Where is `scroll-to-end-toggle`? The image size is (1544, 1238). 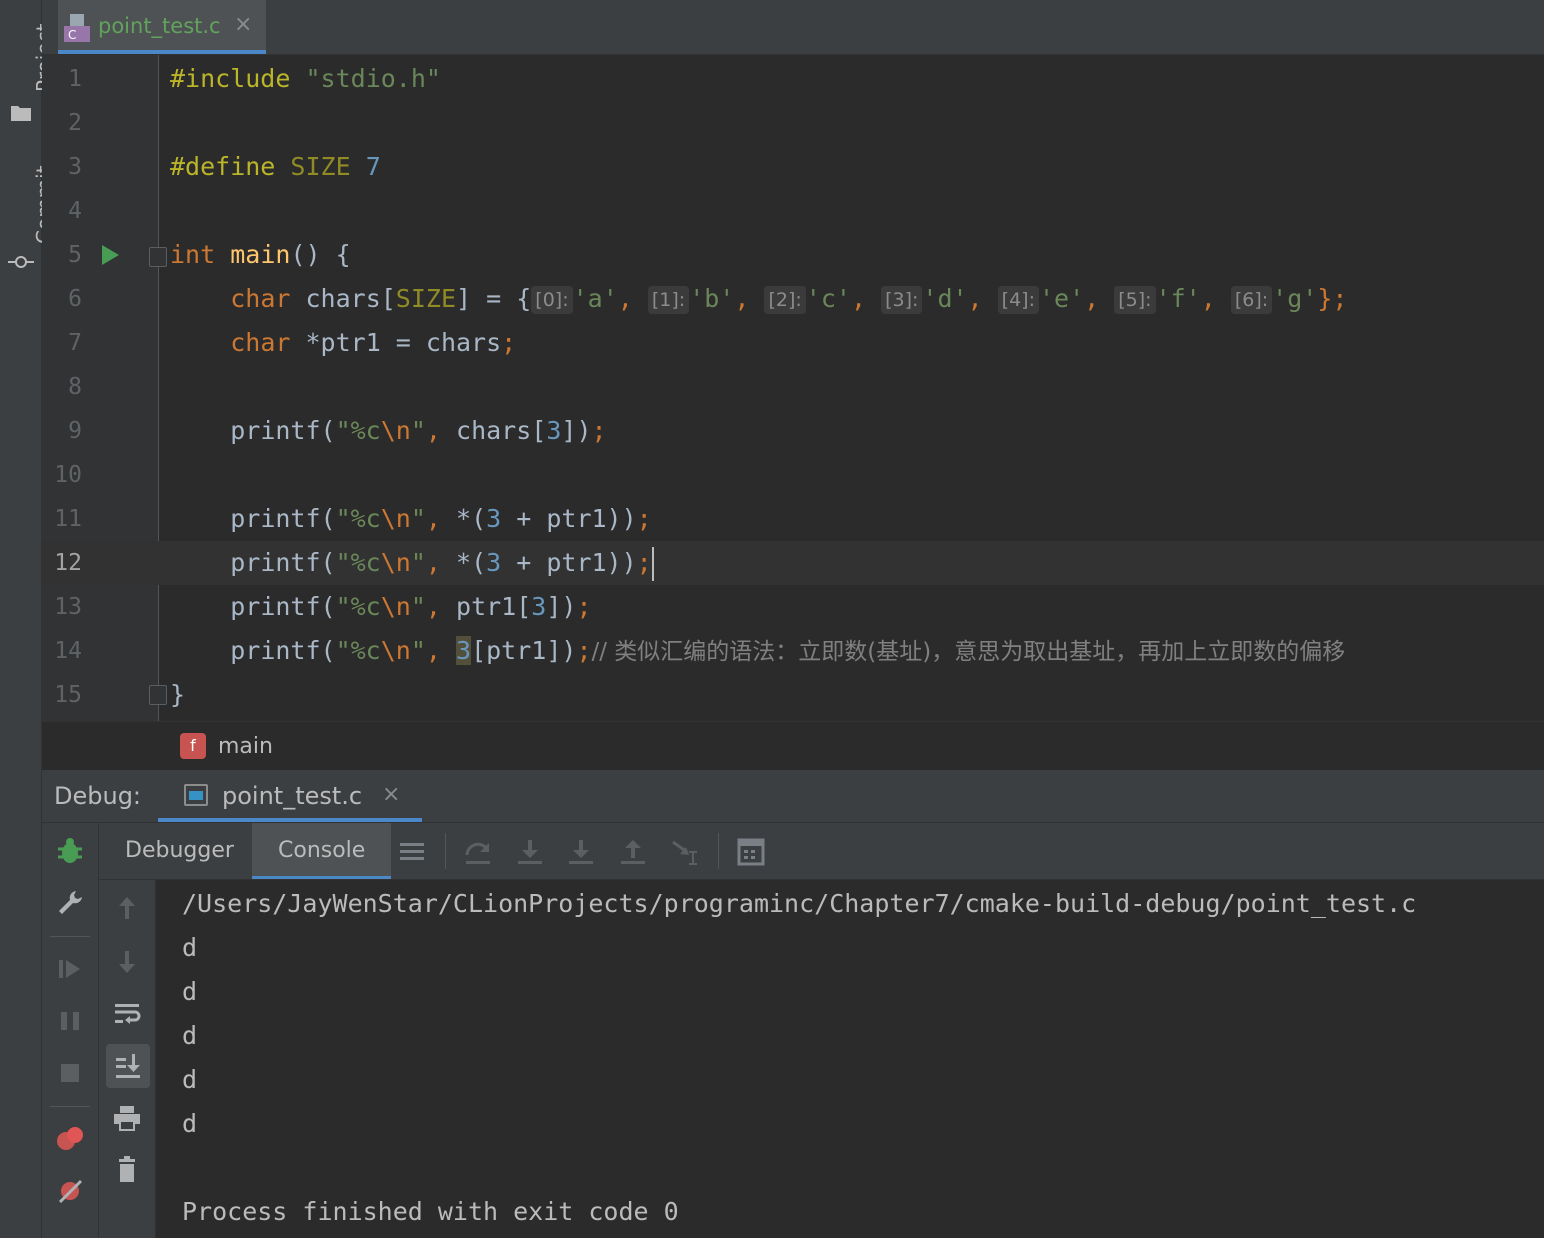
scroll-to-end-toggle is located at coordinates (128, 1066).